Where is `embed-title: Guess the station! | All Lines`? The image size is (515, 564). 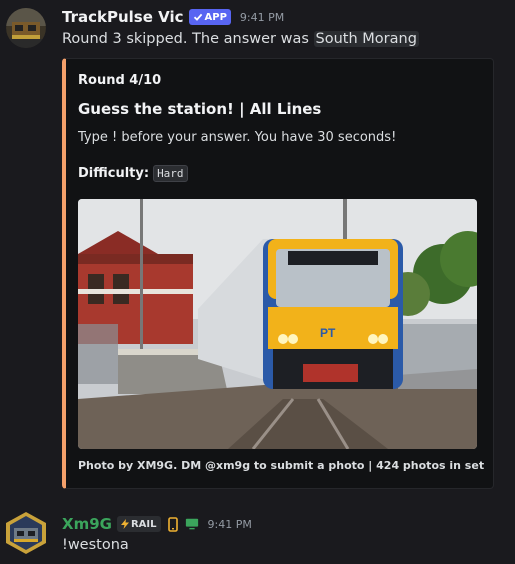 embed-title: Guess the station! | All Lines is located at coordinates (200, 109).